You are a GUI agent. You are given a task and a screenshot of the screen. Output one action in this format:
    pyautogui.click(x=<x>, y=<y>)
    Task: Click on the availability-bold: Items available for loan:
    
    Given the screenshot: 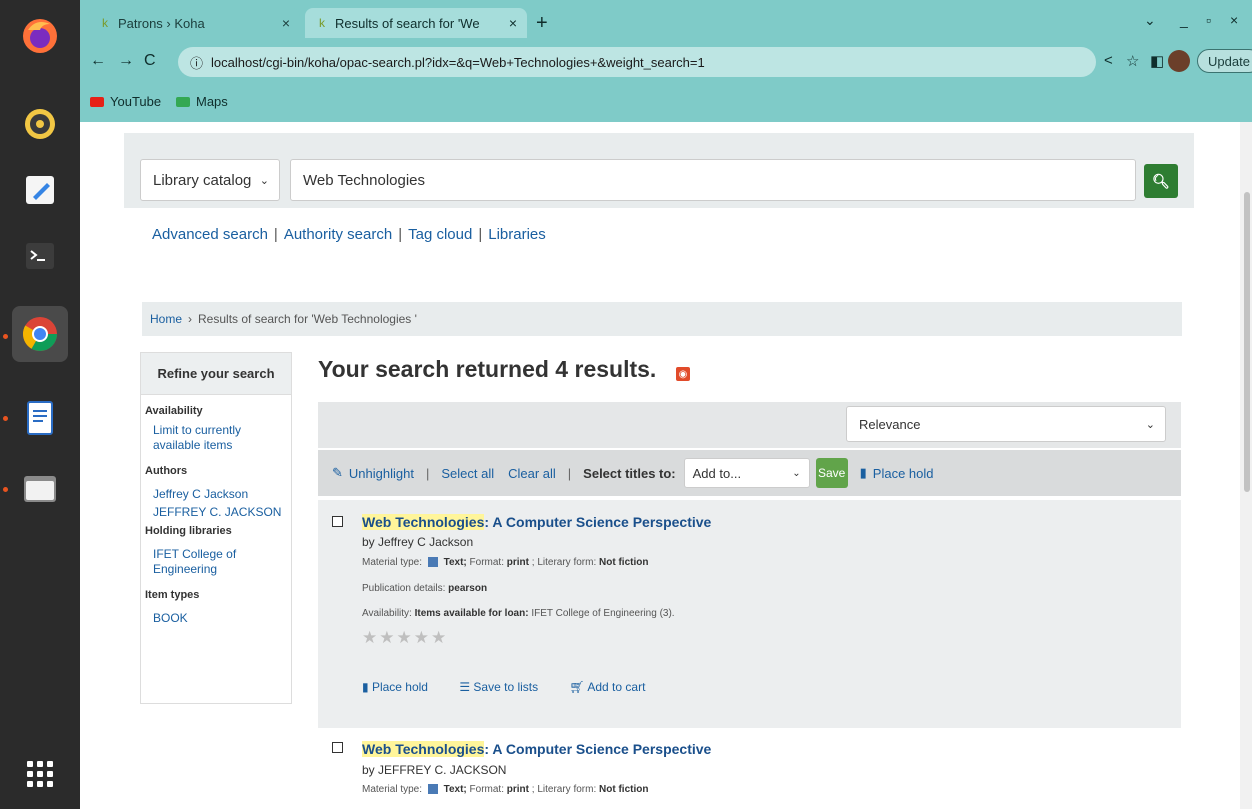 What is the action you would take?
    pyautogui.click(x=471, y=613)
    